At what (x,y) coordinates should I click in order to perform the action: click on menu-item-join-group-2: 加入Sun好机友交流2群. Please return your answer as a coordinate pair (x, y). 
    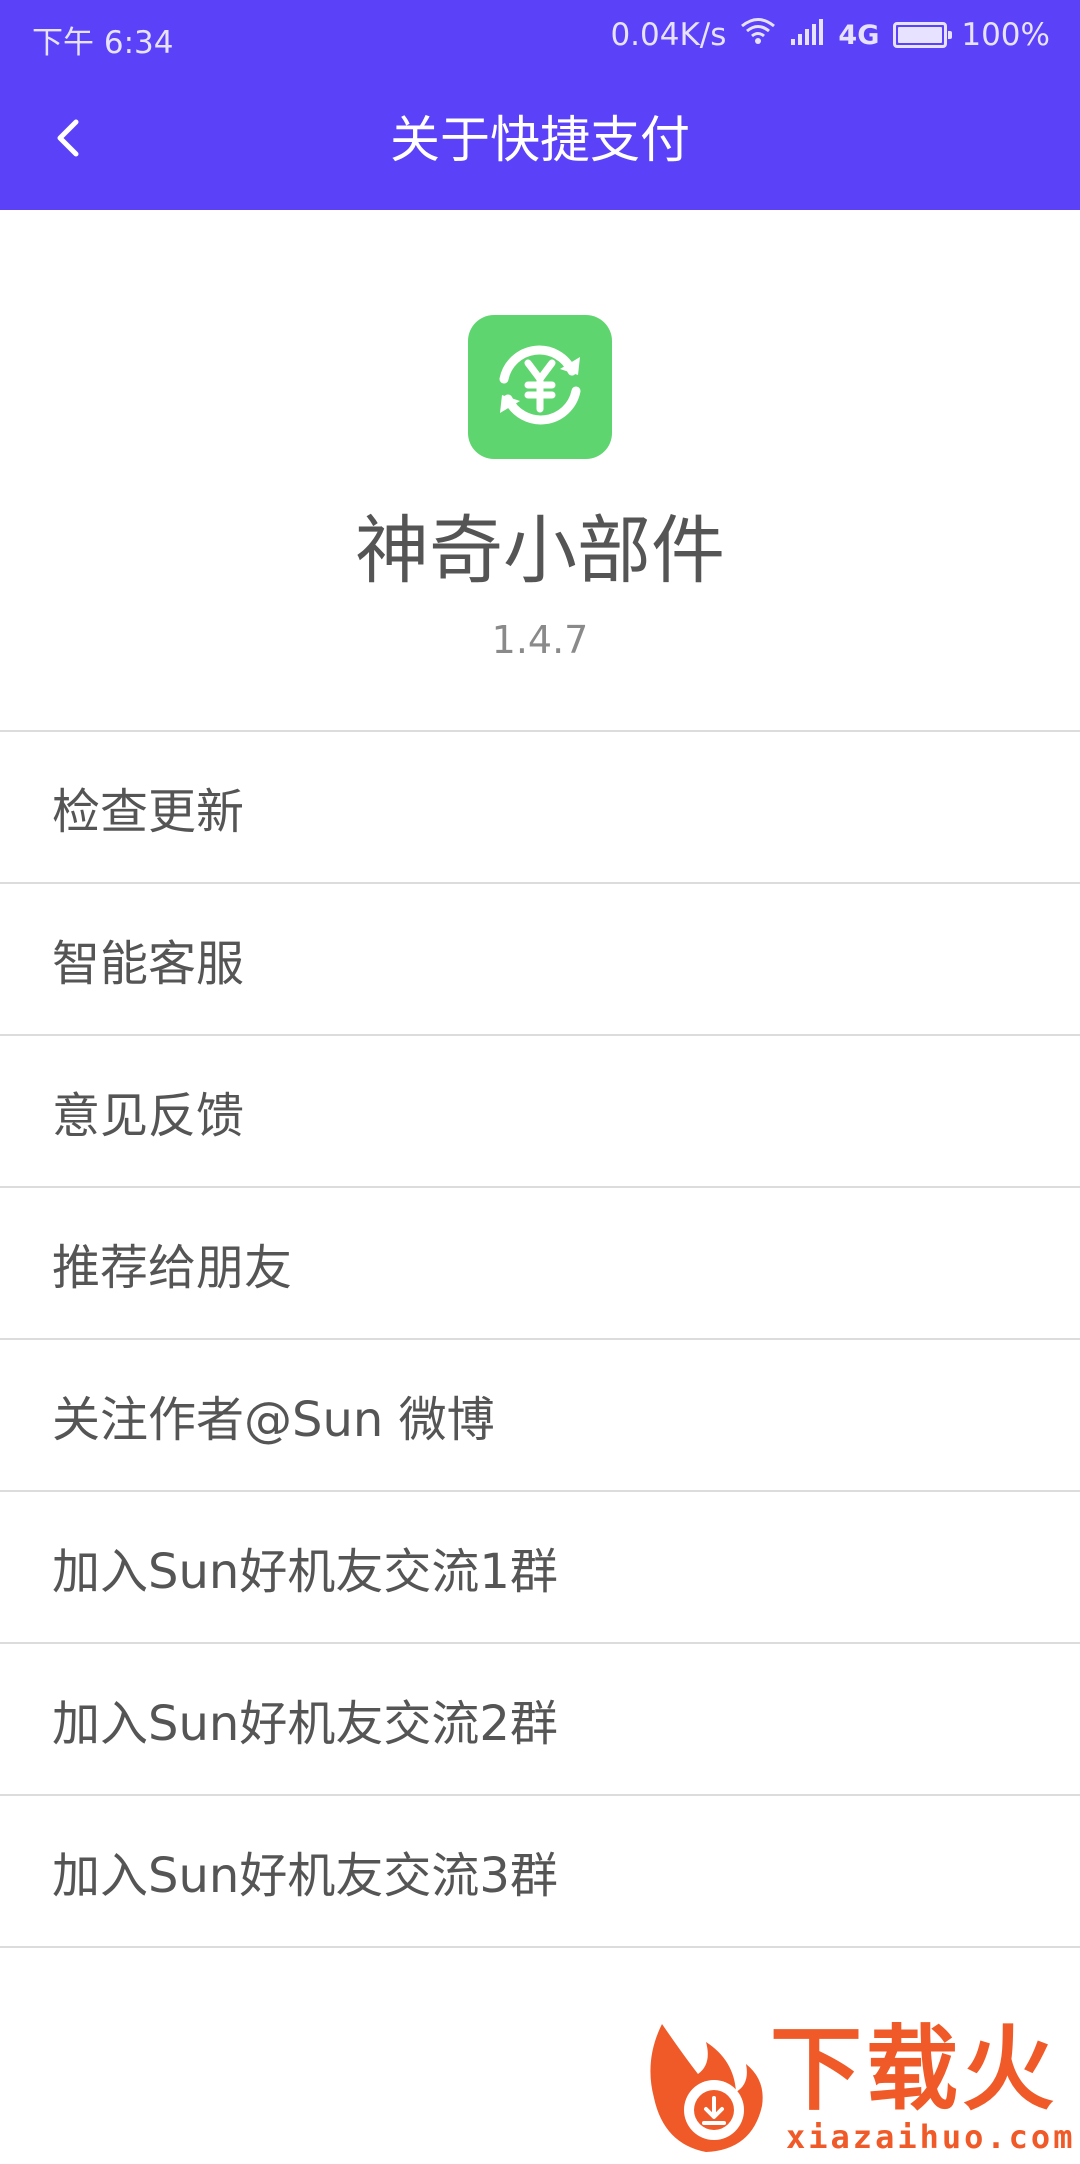
    Looking at the image, I should click on (540, 1720).